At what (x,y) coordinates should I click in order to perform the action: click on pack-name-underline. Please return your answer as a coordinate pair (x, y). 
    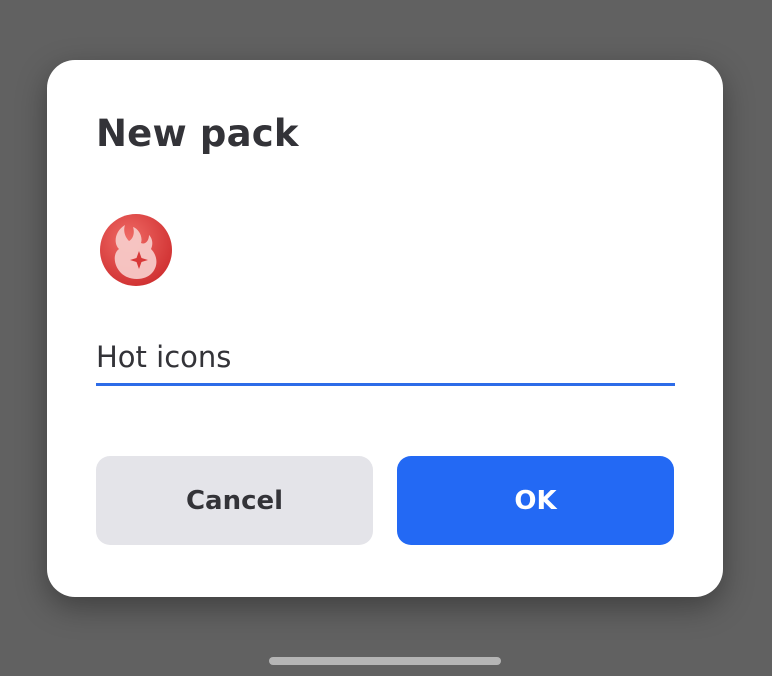
    Looking at the image, I should click on (385, 384).